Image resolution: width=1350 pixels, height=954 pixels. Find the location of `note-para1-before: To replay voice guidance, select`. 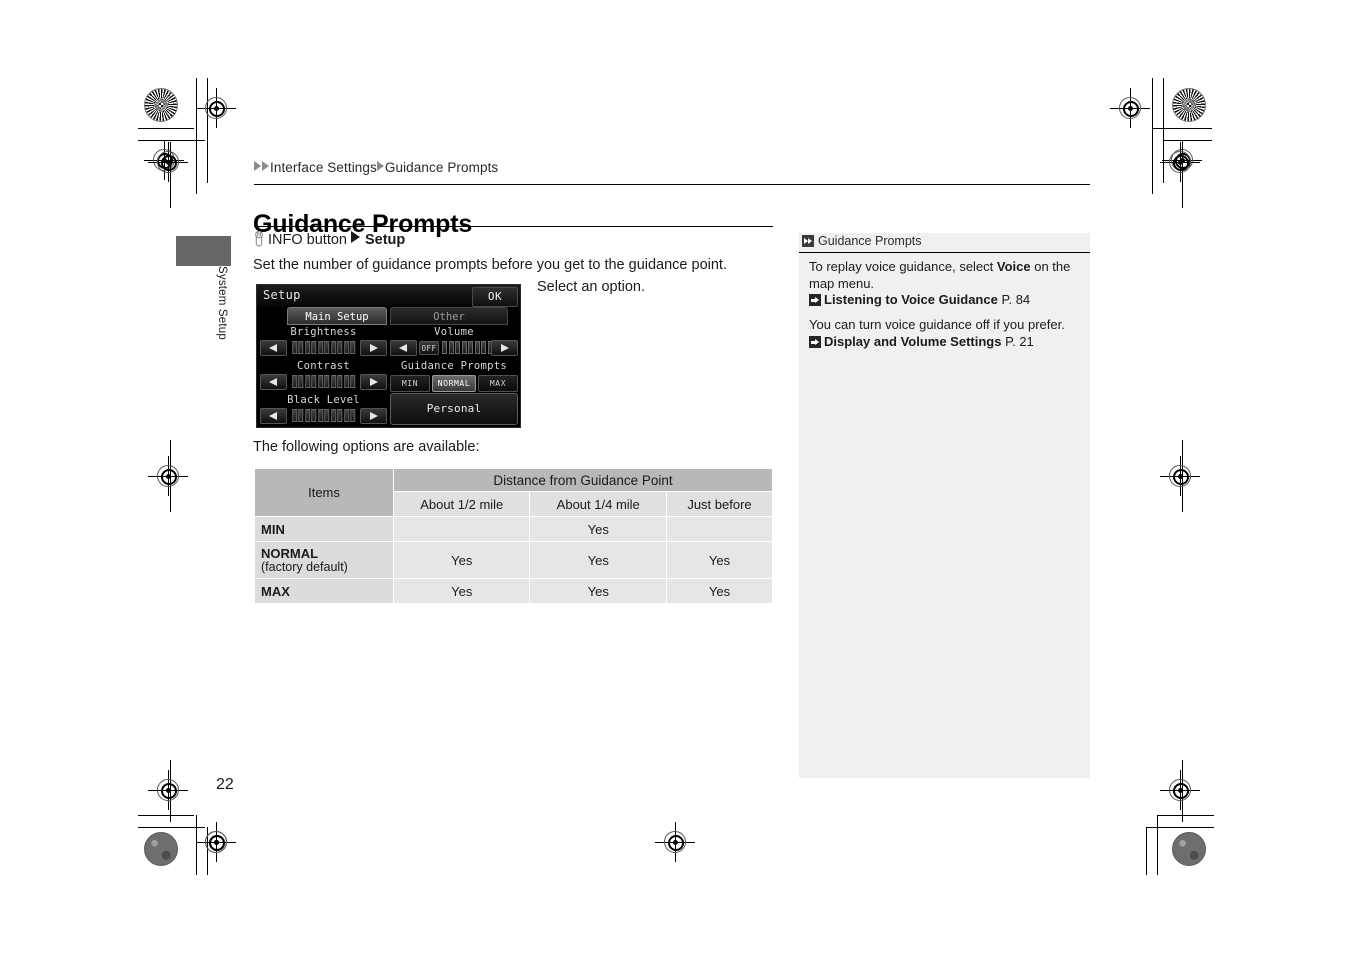

note-para1-before: To replay voice guidance, select is located at coordinates (903, 266).